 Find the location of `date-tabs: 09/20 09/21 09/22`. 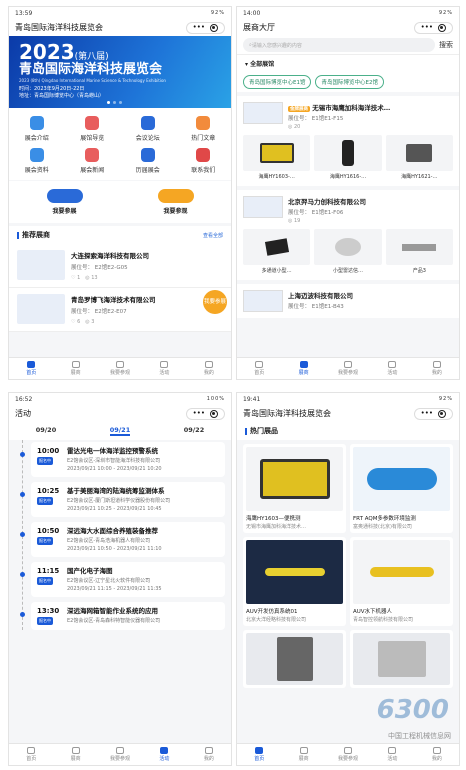

date-tabs: 09/20 09/21 09/22 is located at coordinates (120, 431).